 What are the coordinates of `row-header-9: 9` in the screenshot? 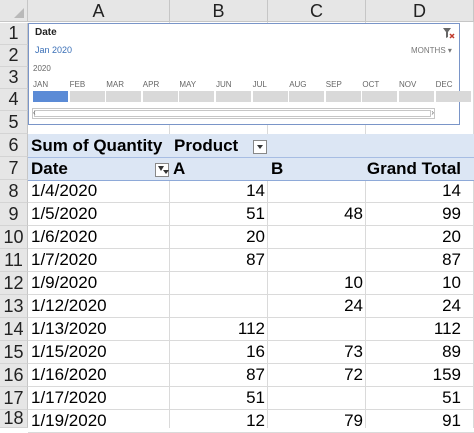 It's located at (14, 214).